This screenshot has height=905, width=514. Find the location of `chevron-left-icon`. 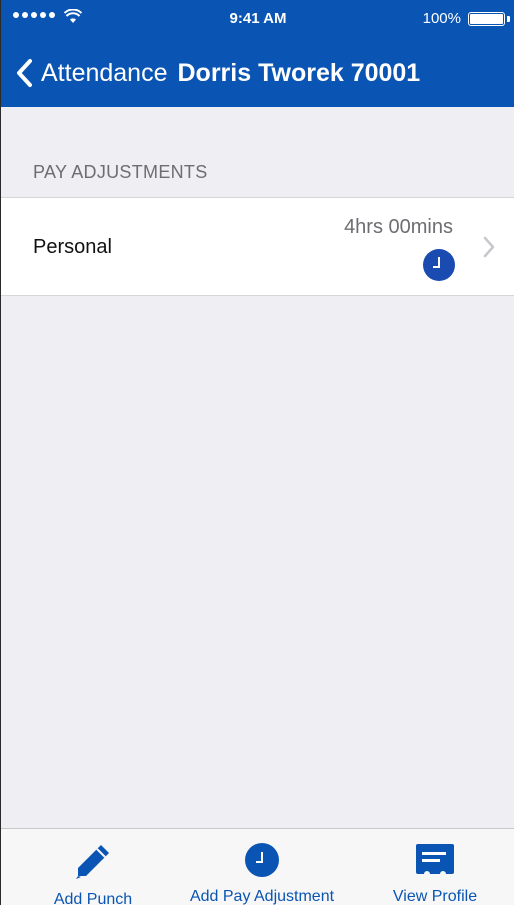

chevron-left-icon is located at coordinates (24, 73).